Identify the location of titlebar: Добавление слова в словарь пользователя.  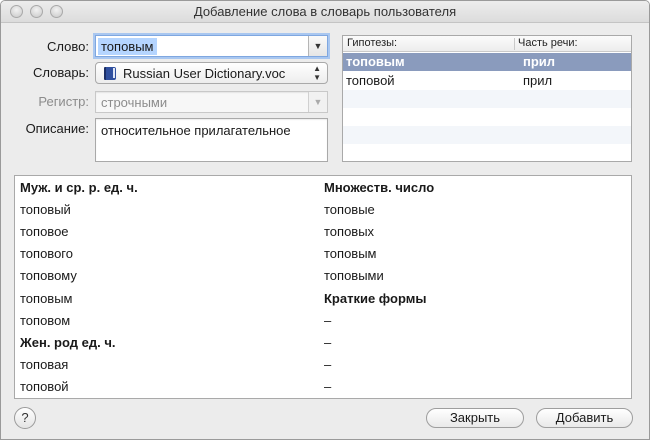
(325, 12).